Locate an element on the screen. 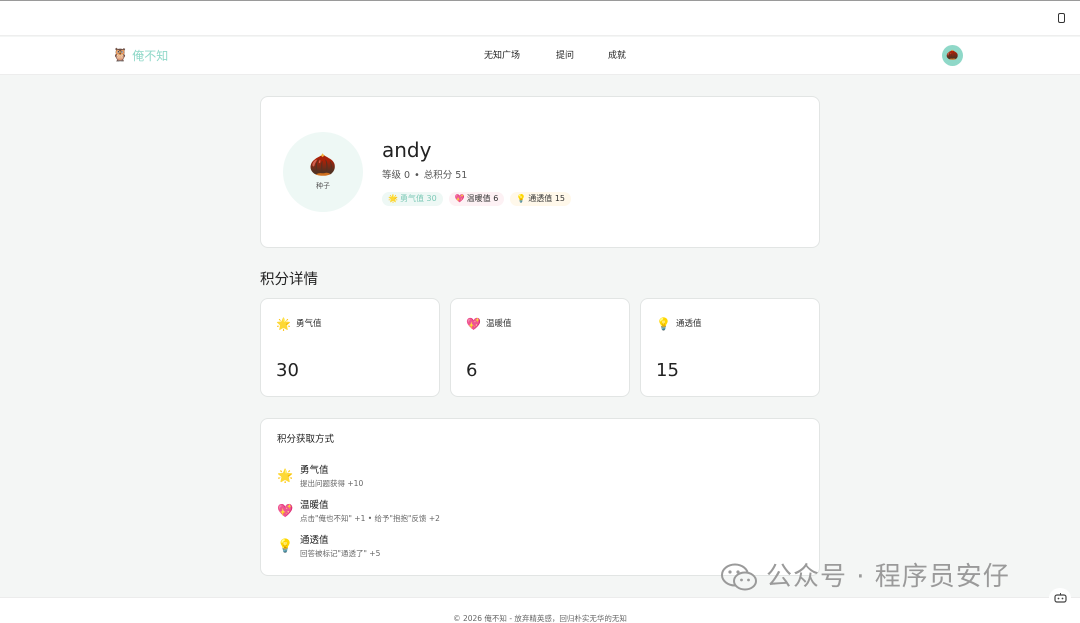 Image resolution: width=1080 pixels, height=623 pixels. clarity-badge: 💡 通透值 15 is located at coordinates (541, 199).